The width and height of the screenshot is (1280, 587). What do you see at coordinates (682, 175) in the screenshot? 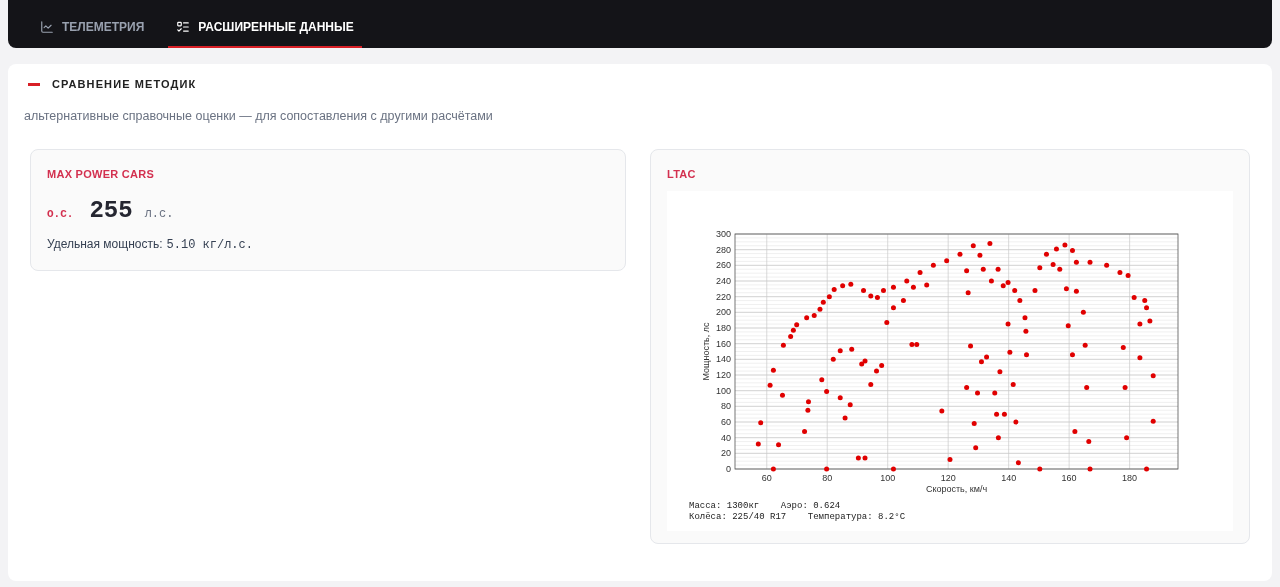
I see `card-title: LTAC` at bounding box center [682, 175].